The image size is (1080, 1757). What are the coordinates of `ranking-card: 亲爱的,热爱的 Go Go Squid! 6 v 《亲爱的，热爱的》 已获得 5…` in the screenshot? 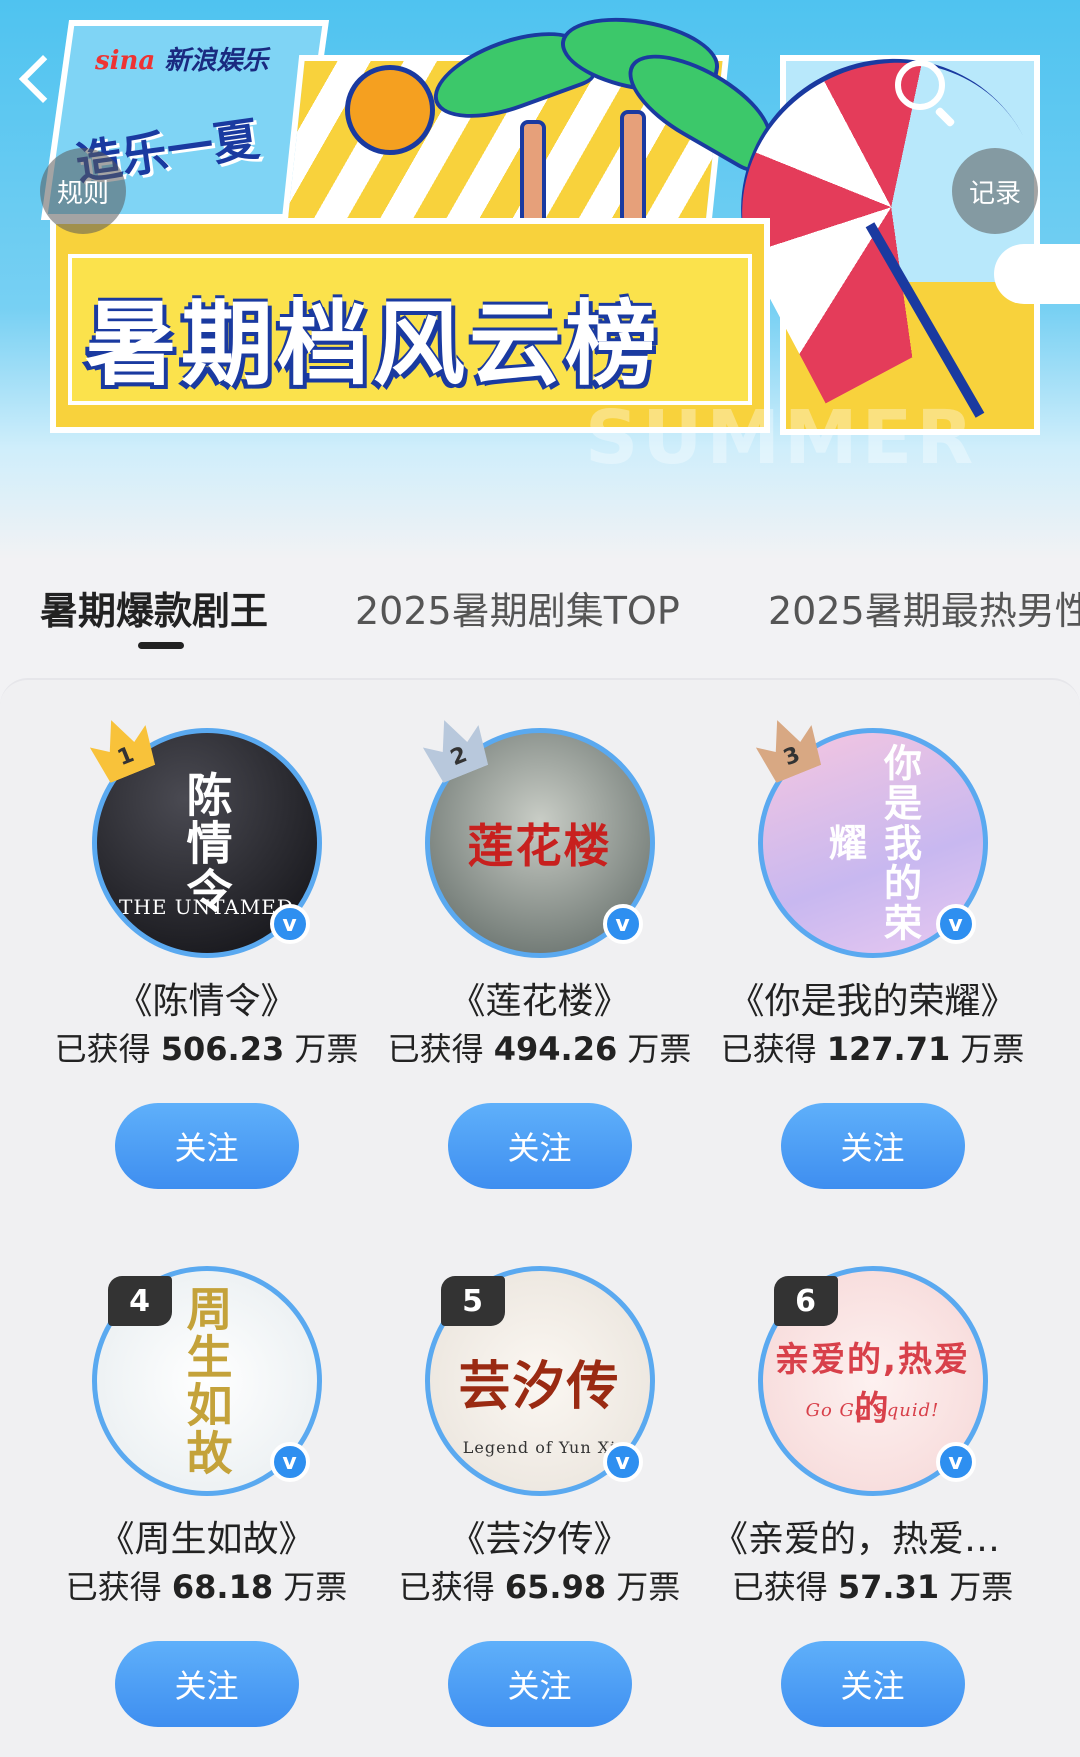 It's located at (872, 1497).